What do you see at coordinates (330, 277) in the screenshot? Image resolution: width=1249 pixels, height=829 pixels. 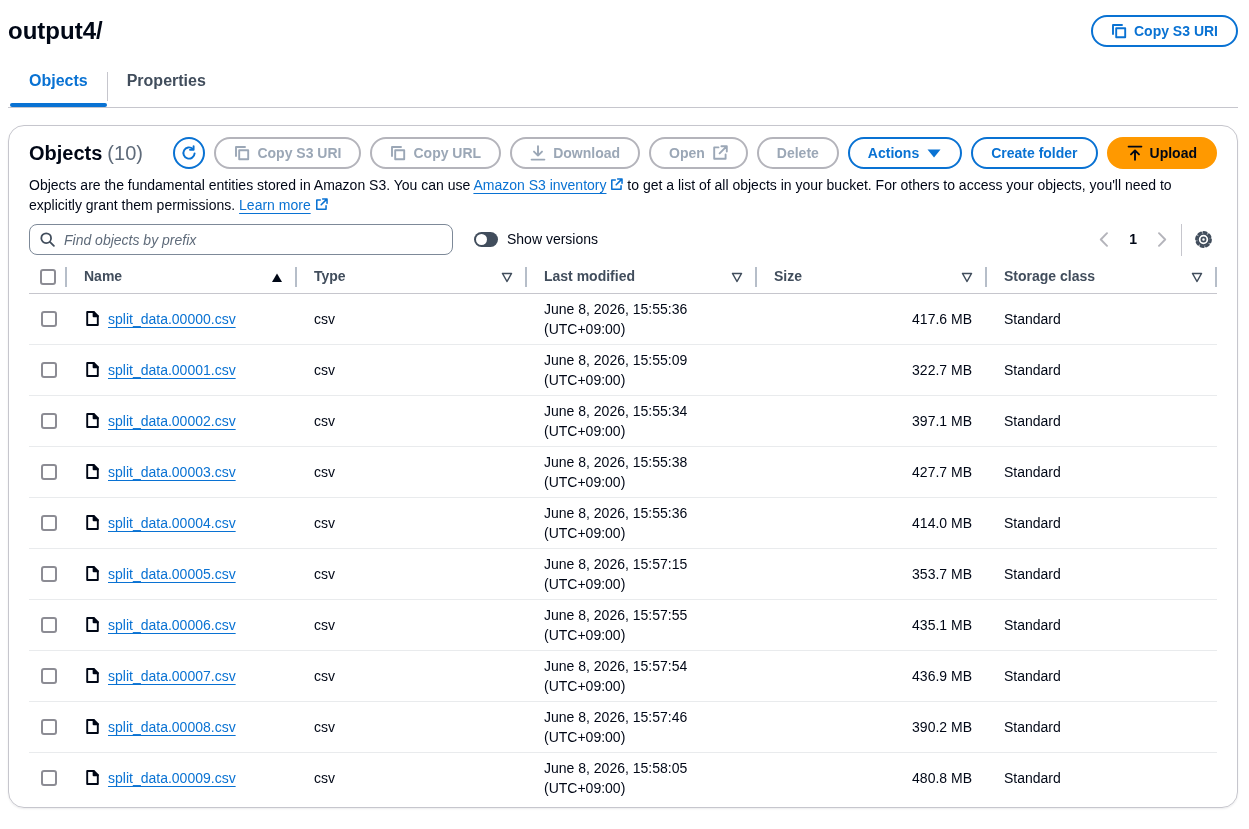 I see `column-header: Type` at bounding box center [330, 277].